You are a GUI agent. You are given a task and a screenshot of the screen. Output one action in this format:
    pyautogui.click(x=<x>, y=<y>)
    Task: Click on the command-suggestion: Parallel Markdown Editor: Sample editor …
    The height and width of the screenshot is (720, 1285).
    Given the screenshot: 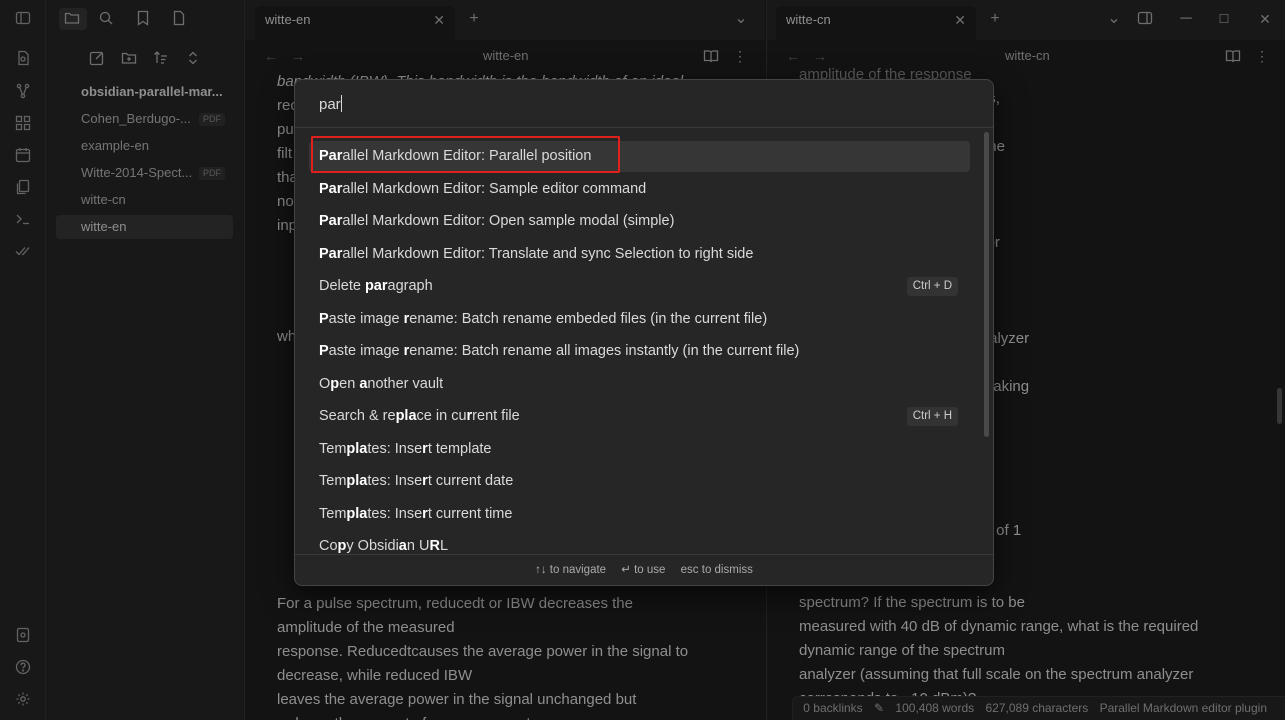 What is the action you would take?
    pyautogui.click(x=639, y=189)
    